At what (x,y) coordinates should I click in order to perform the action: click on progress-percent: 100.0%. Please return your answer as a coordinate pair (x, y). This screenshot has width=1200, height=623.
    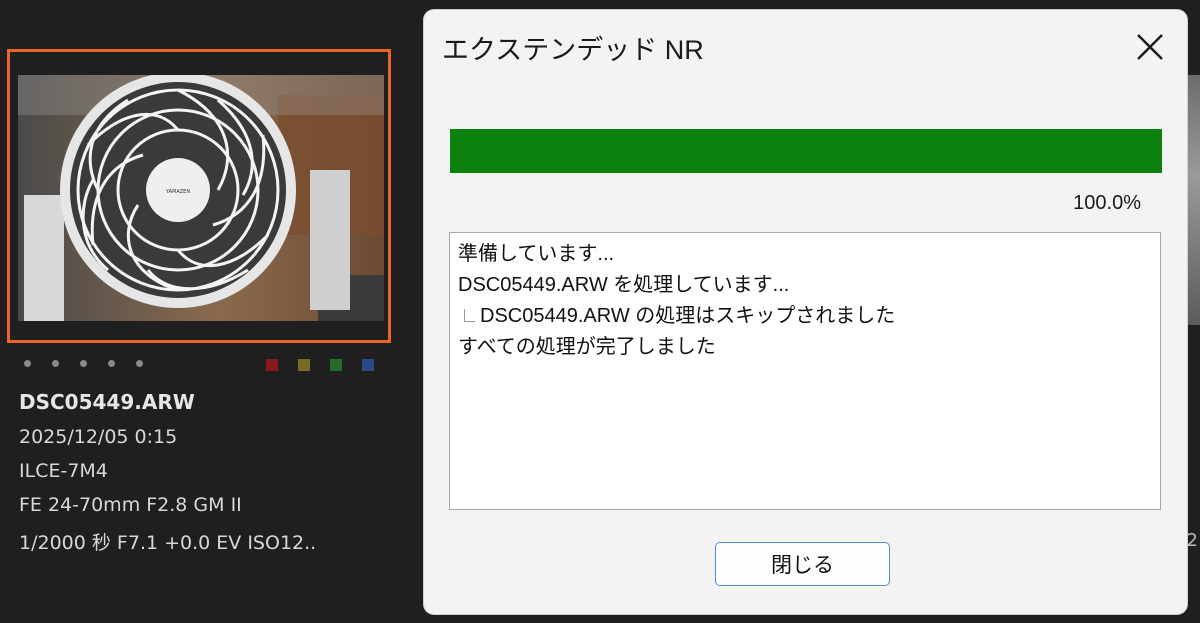
    Looking at the image, I should click on (1107, 203).